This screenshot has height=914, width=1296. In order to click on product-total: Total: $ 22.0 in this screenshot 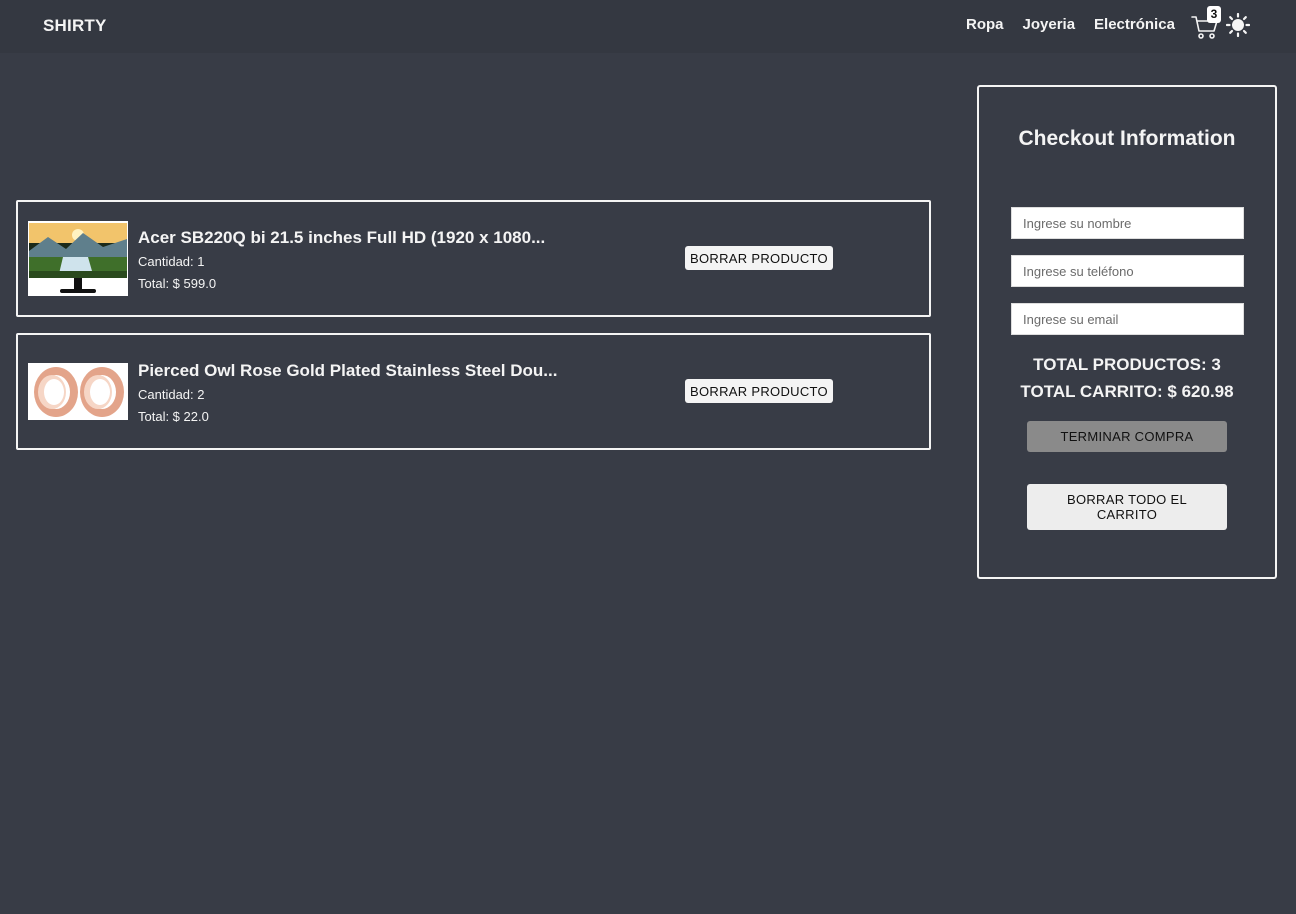, I will do `click(173, 416)`.